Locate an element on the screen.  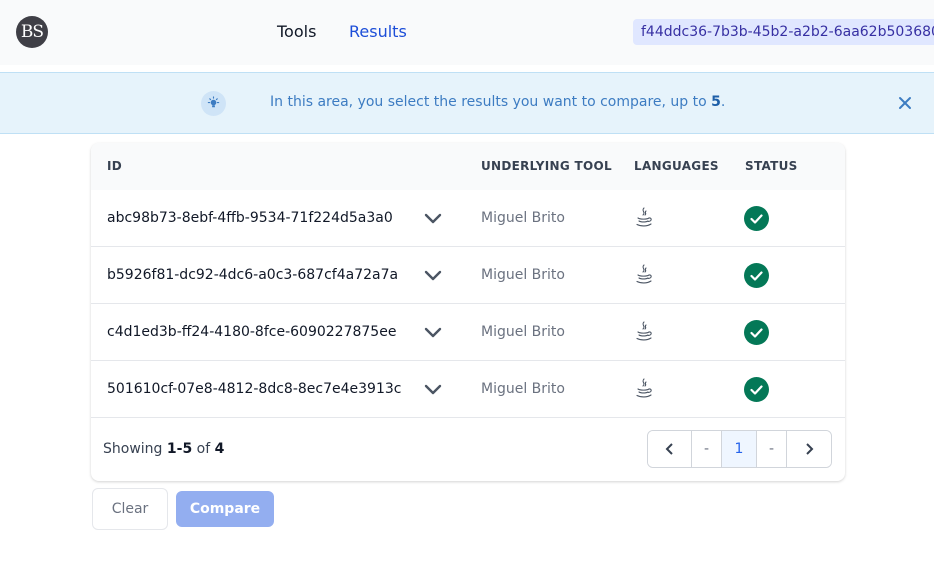
chevron-right-icon is located at coordinates (810, 449).